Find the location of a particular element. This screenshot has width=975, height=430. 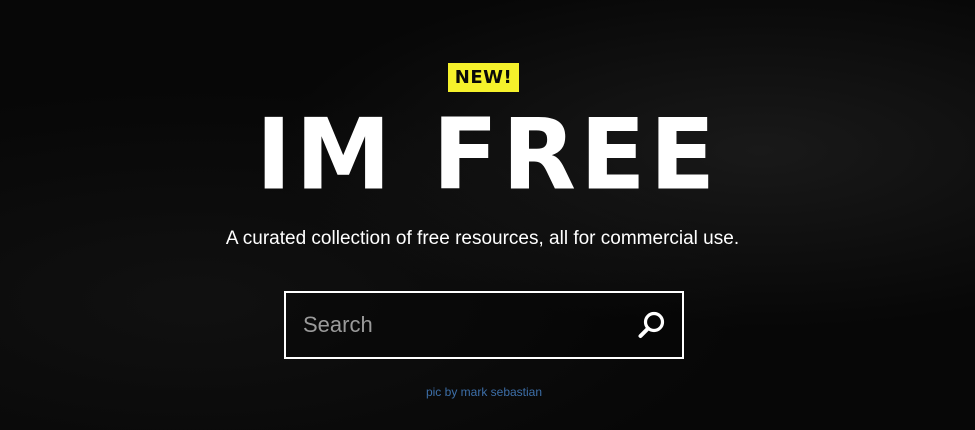

search-box is located at coordinates (484, 325).